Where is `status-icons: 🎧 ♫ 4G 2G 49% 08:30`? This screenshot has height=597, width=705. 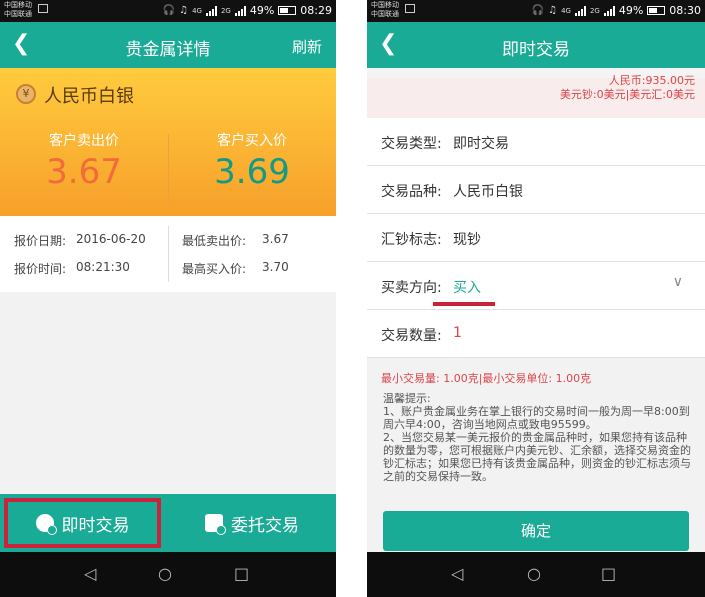 status-icons: 🎧 ♫ 4G 2G 49% 08:30 is located at coordinates (616, 10).